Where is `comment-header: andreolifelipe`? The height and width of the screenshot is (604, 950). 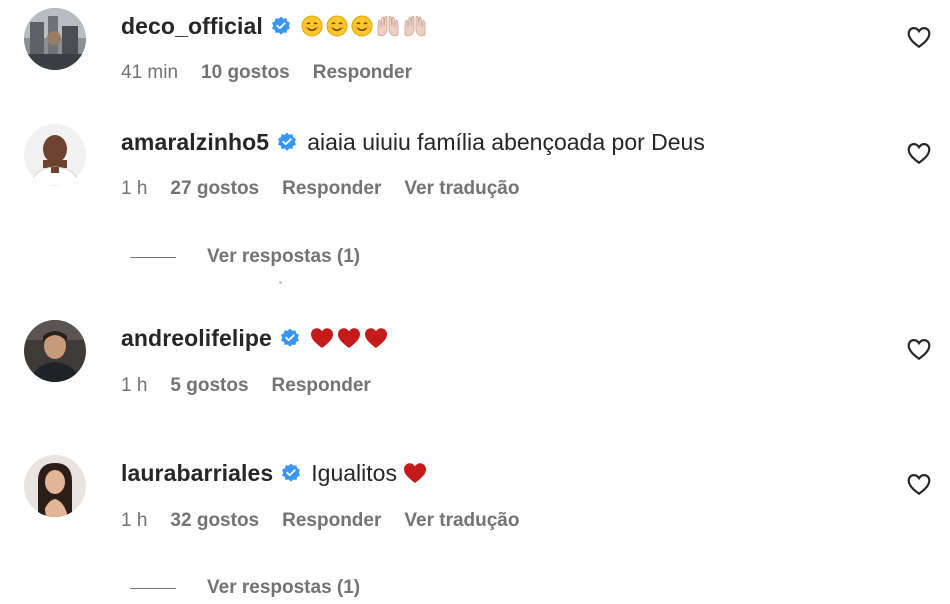 comment-header: andreolifelipe is located at coordinates (254, 338).